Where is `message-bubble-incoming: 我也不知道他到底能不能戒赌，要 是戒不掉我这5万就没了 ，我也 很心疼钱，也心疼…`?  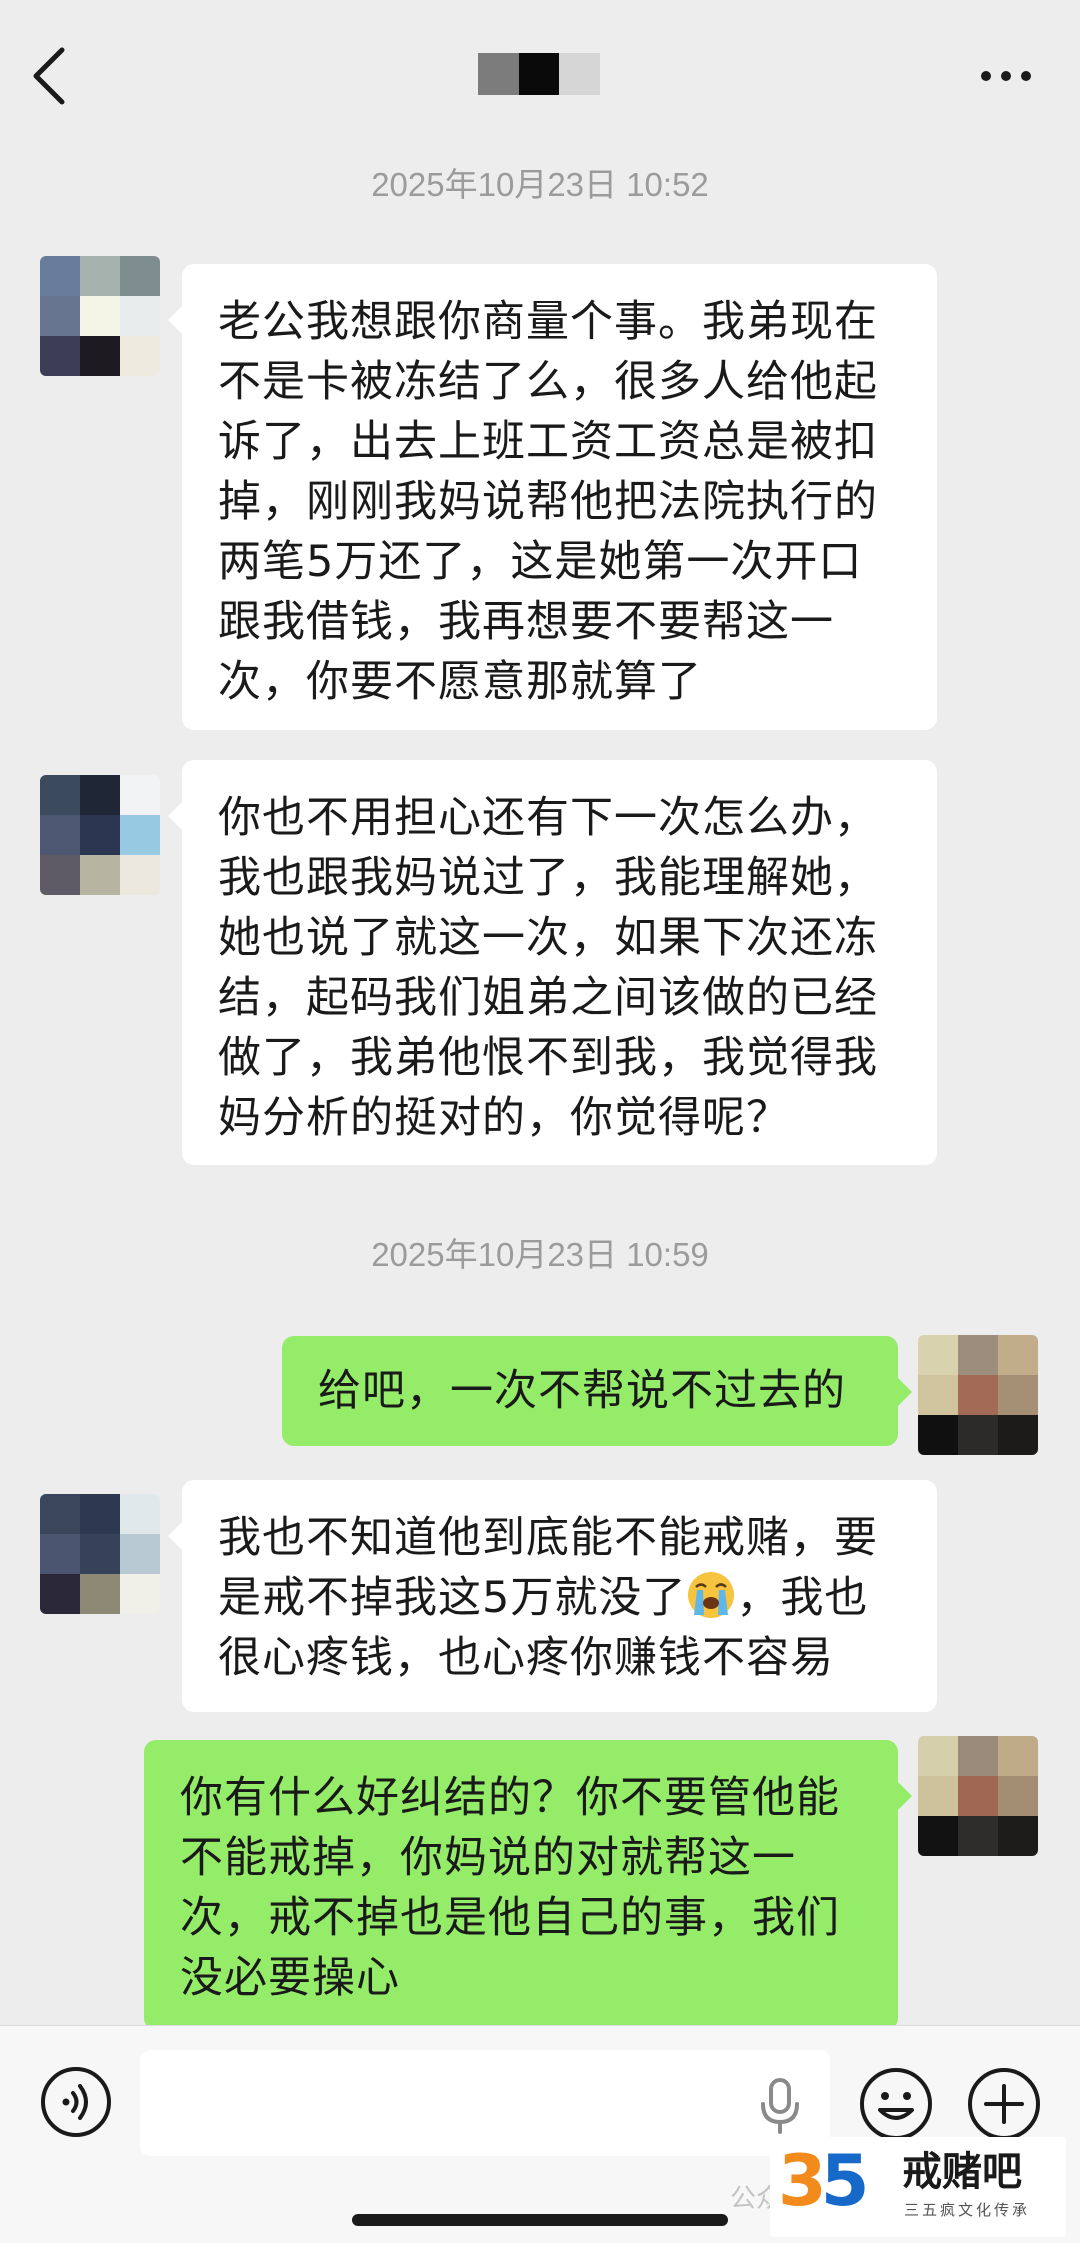
message-bubble-incoming: 我也不知道他到底能不能戒赌，要 是戒不掉我这5万就没了 ，我也 很心疼钱，也心疼… is located at coordinates (552, 1596).